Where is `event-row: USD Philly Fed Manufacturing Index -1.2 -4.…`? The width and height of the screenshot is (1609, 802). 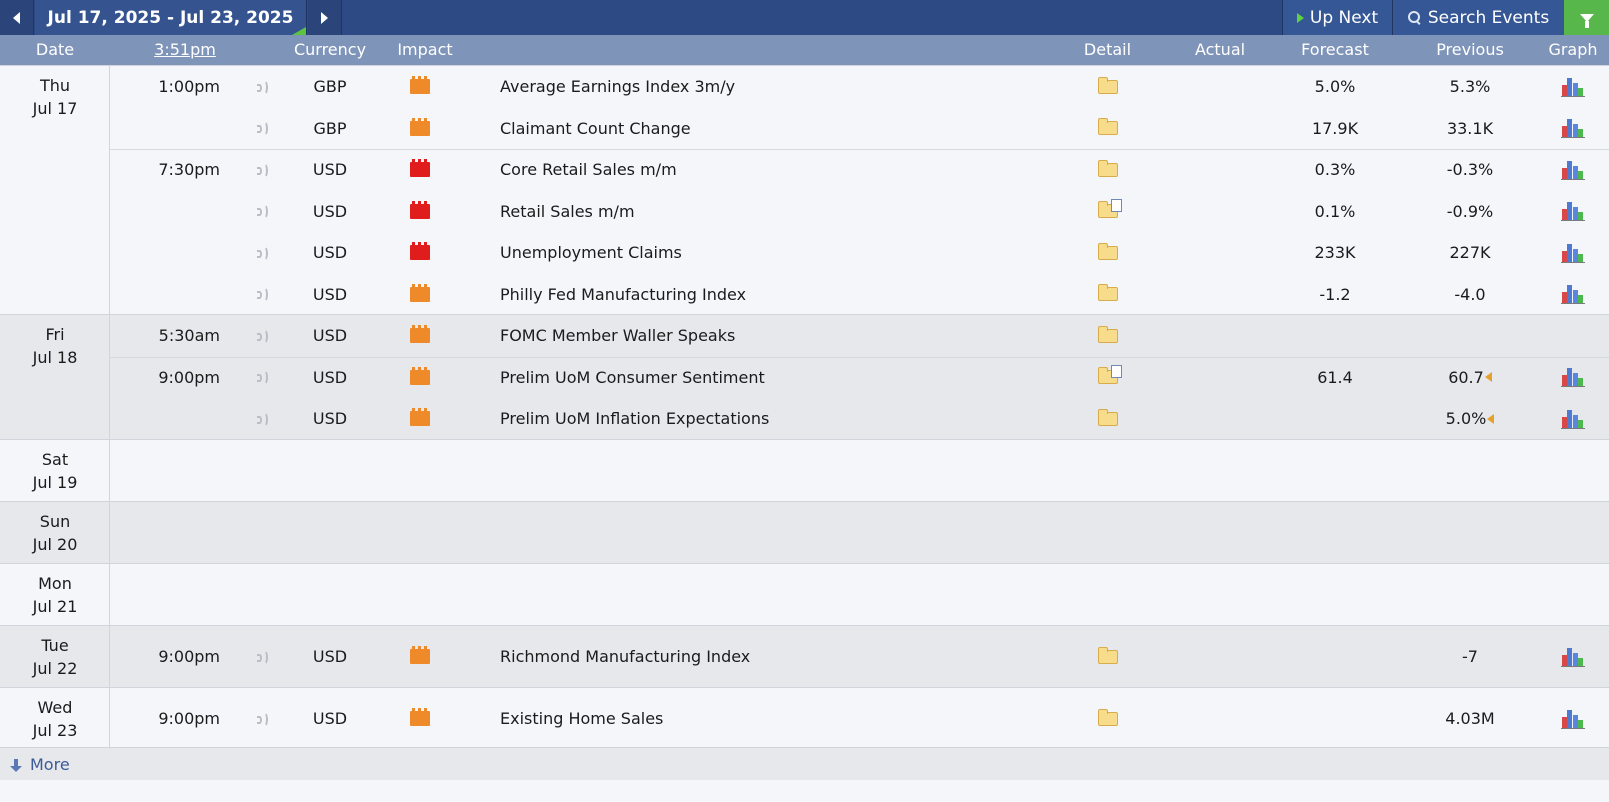
event-row: USD Philly Fed Manufacturing Index -1.2 -4.… is located at coordinates (804, 295).